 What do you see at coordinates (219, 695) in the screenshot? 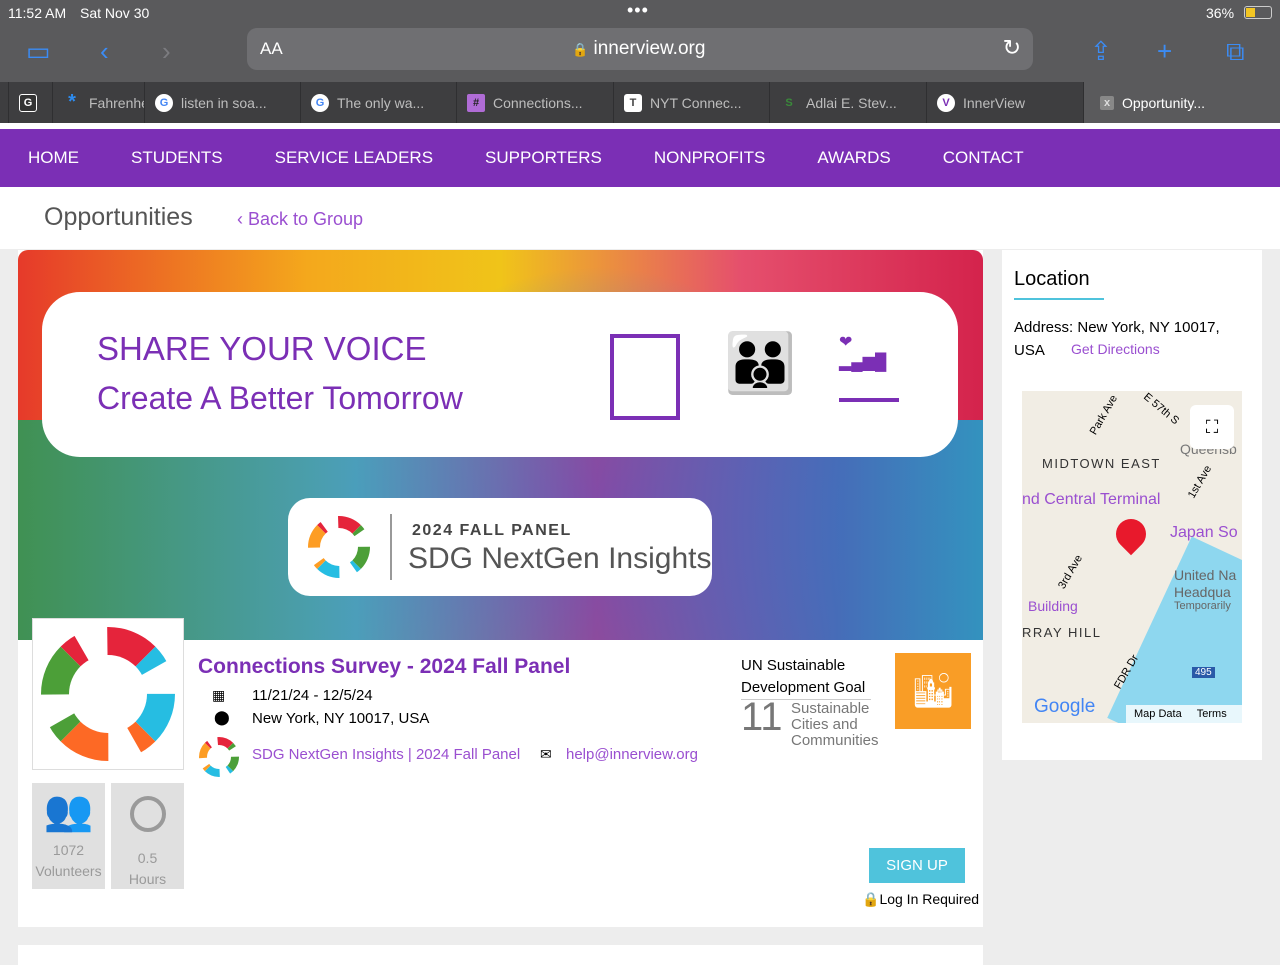
I see `calendar-icon: ▦` at bounding box center [219, 695].